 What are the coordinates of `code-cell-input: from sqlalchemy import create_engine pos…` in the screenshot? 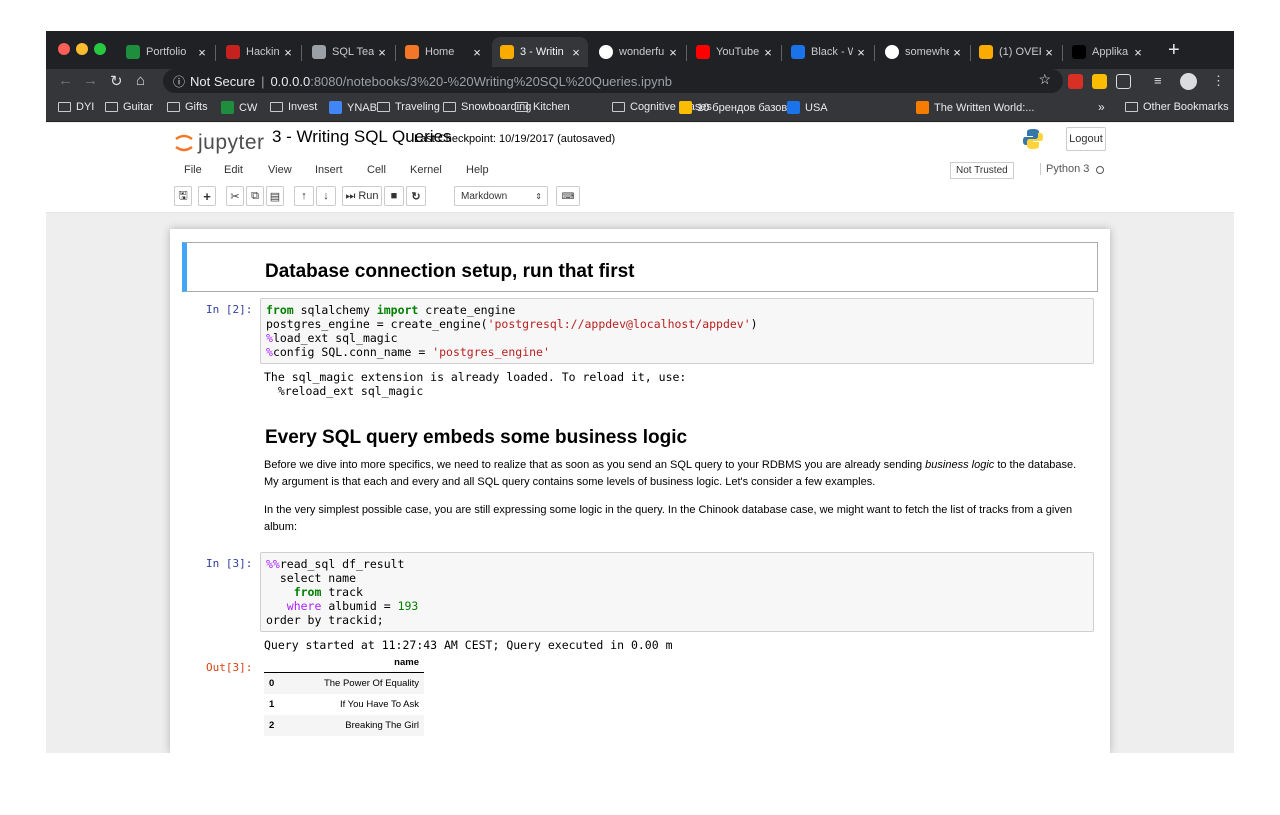 It's located at (677, 331).